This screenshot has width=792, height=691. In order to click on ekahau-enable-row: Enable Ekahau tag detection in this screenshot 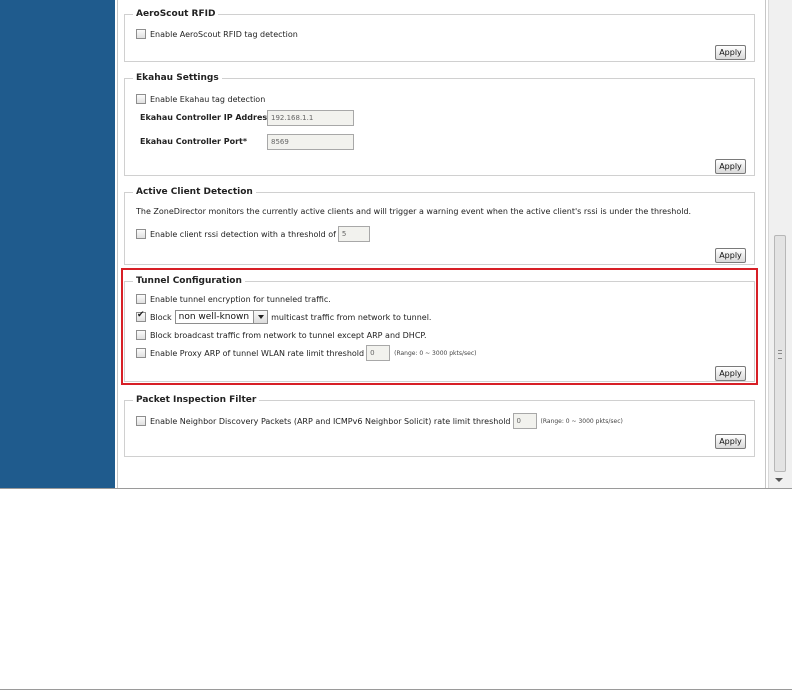, I will do `click(200, 99)`.